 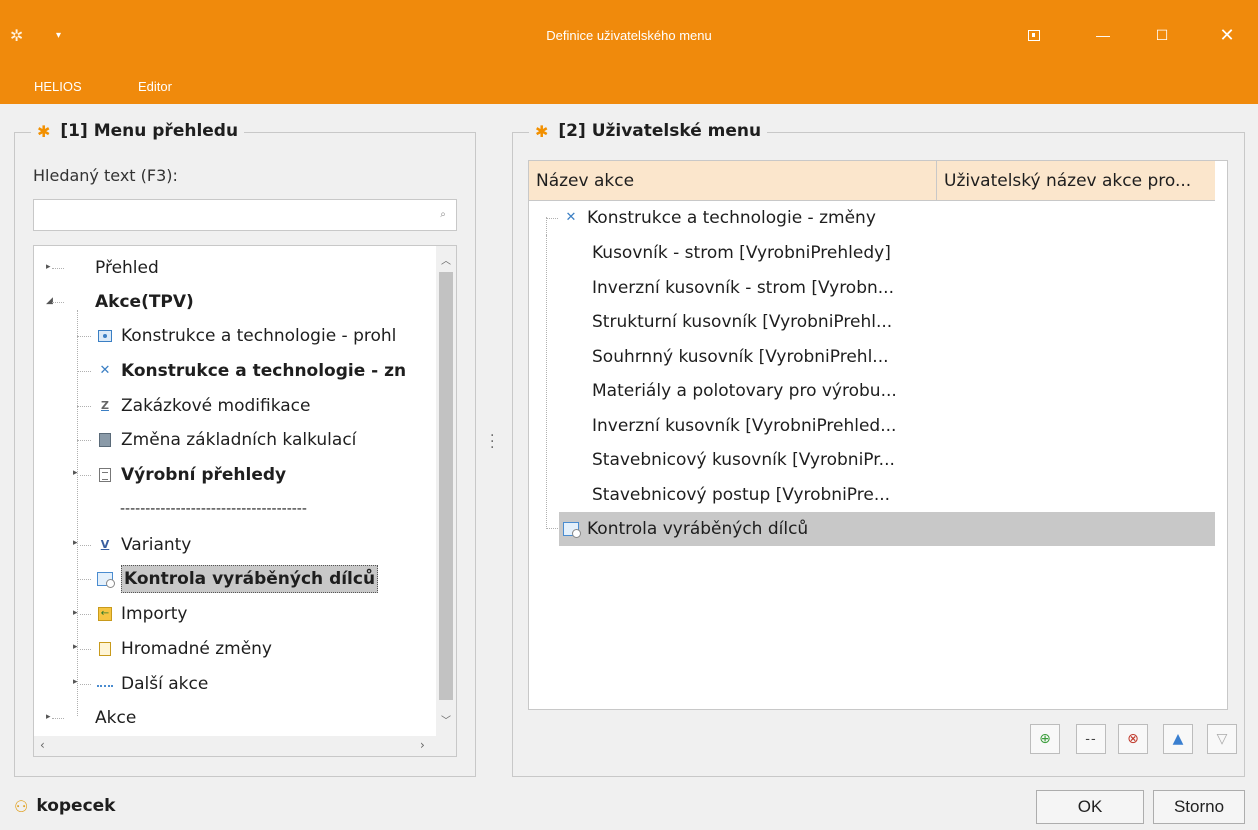 What do you see at coordinates (245, 215) in the screenshot?
I see `search-input: ⌕` at bounding box center [245, 215].